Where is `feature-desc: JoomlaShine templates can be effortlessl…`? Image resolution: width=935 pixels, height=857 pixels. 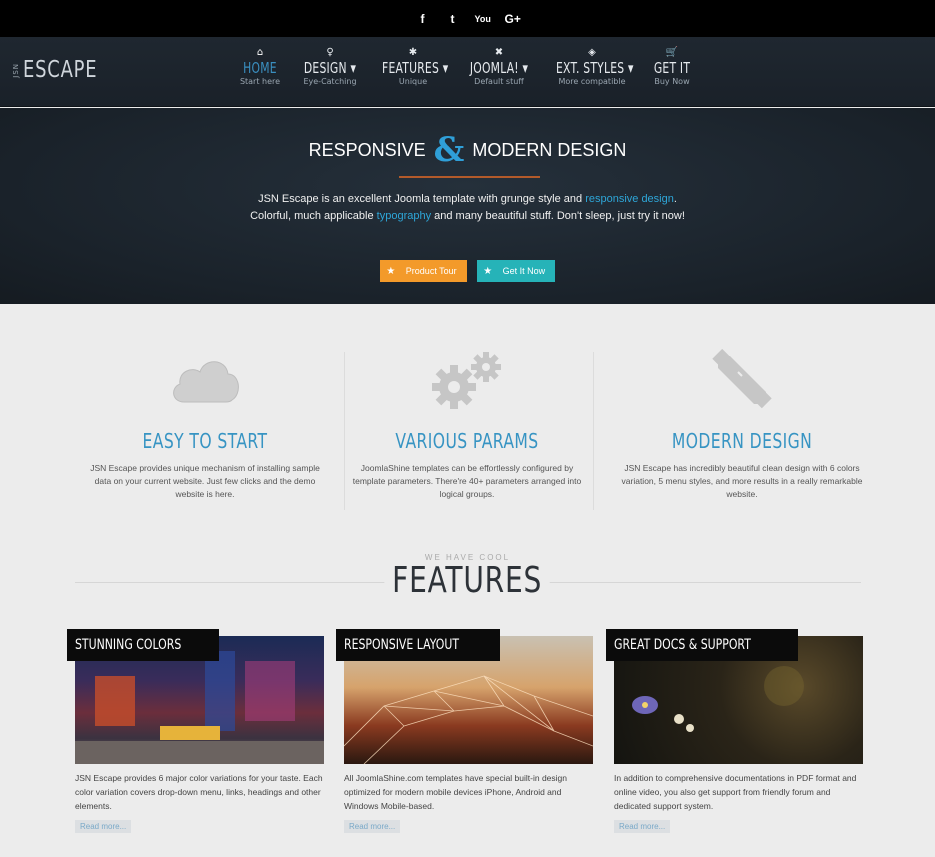 feature-desc: JoomlaShine templates can be effortlessl… is located at coordinates (467, 481).